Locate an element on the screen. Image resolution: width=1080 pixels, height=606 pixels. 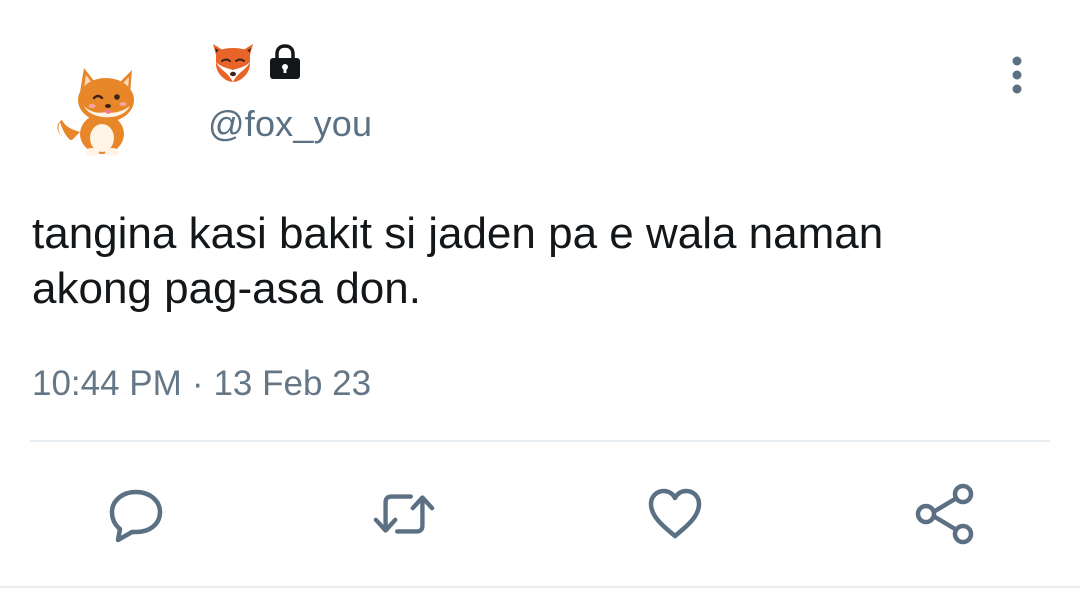
bottom-divider is located at coordinates (540, 587).